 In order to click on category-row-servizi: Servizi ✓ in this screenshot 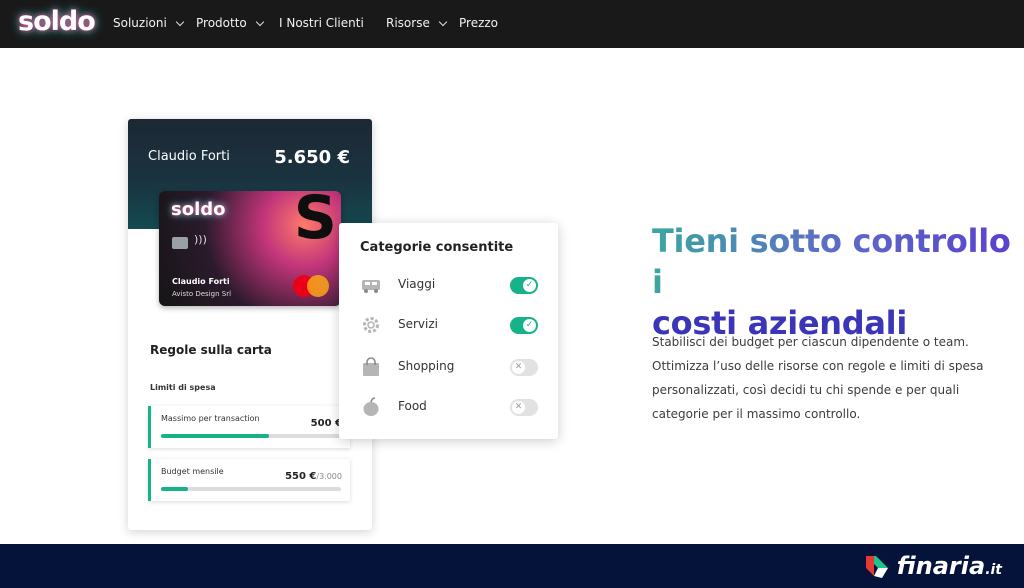, I will do `click(450, 325)`.